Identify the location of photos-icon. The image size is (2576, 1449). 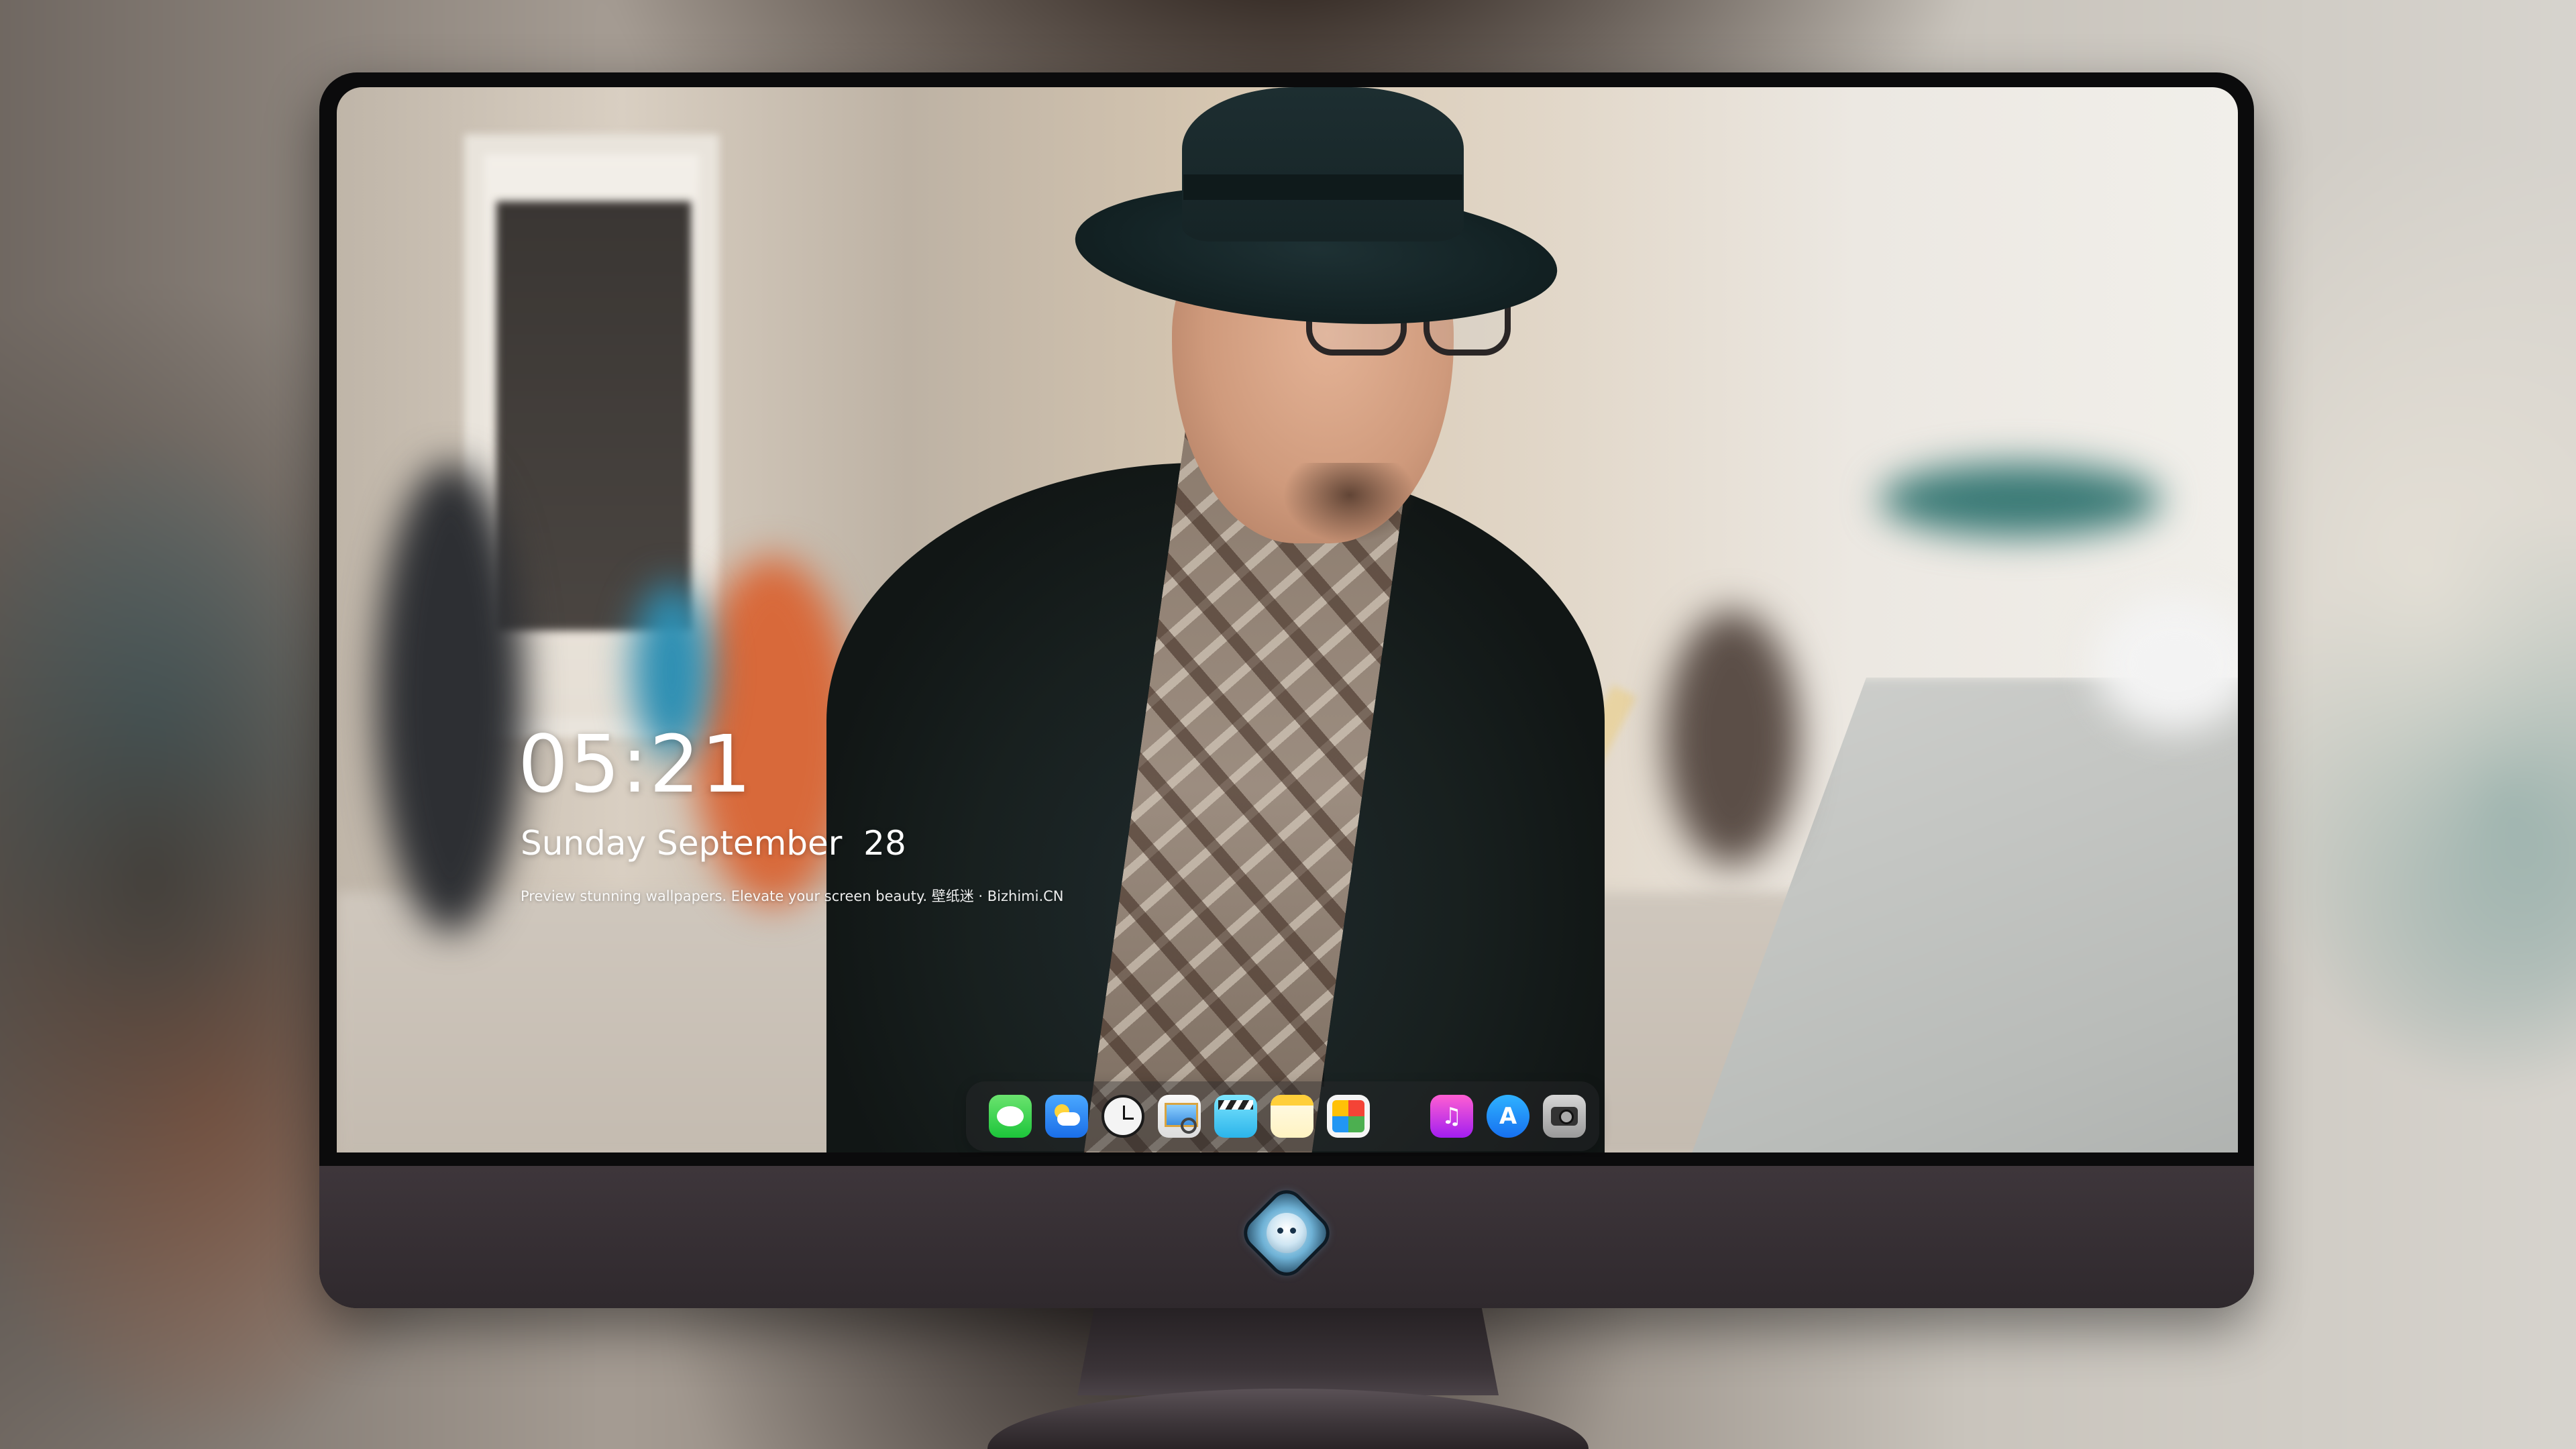
(1348, 1116).